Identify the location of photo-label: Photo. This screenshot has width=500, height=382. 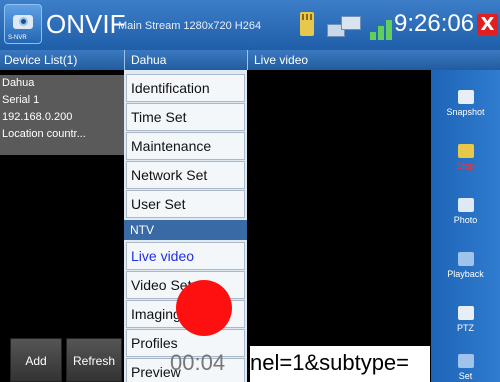
(465, 220).